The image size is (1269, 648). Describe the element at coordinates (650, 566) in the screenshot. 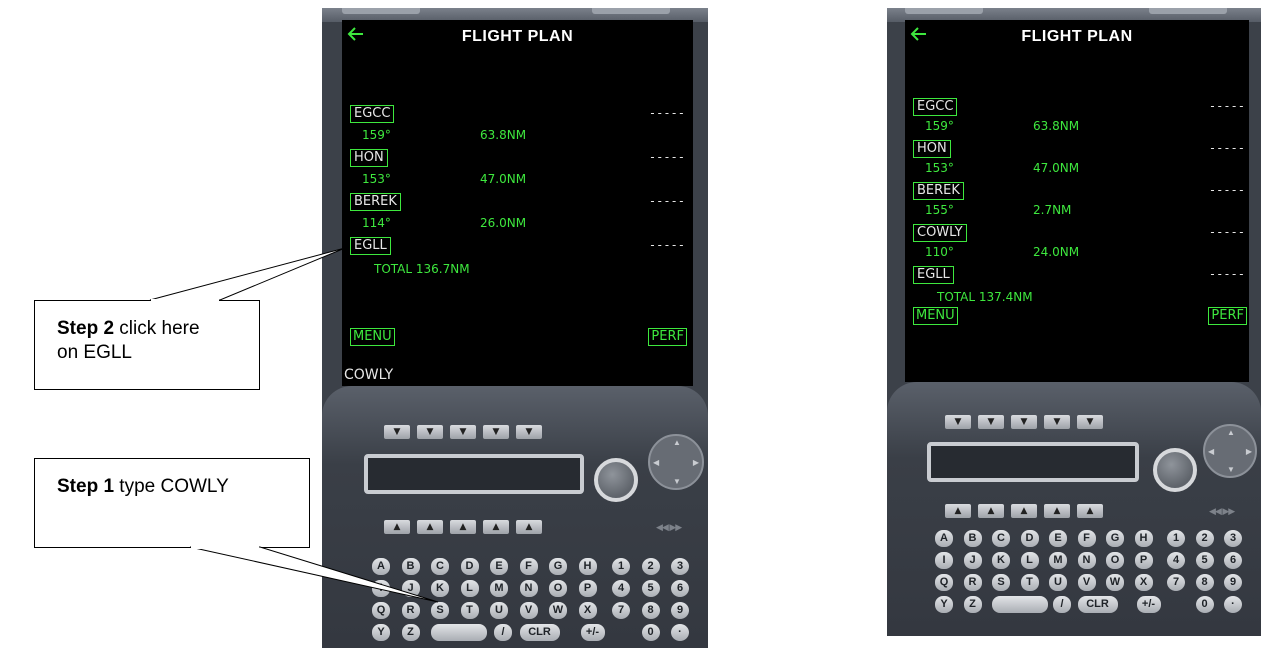

I see `key-2: 2` at that location.